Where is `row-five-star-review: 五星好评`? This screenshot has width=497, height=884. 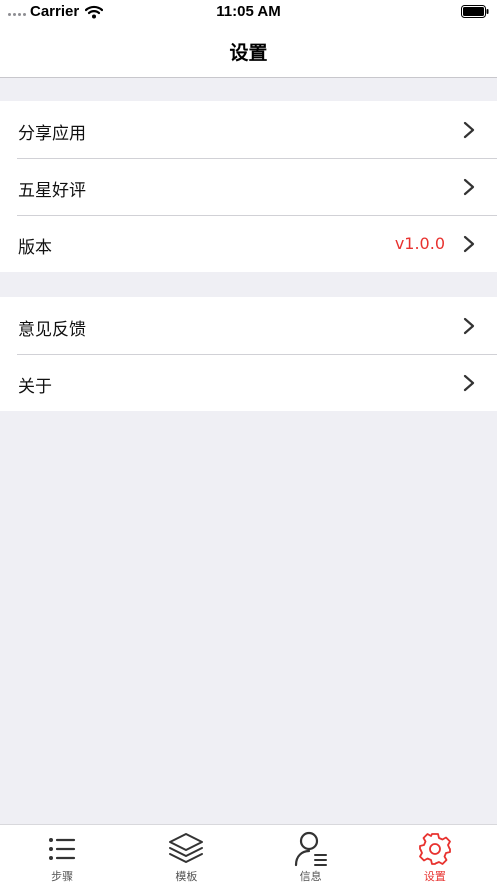
row-five-star-review: 五星好评 is located at coordinates (248, 186).